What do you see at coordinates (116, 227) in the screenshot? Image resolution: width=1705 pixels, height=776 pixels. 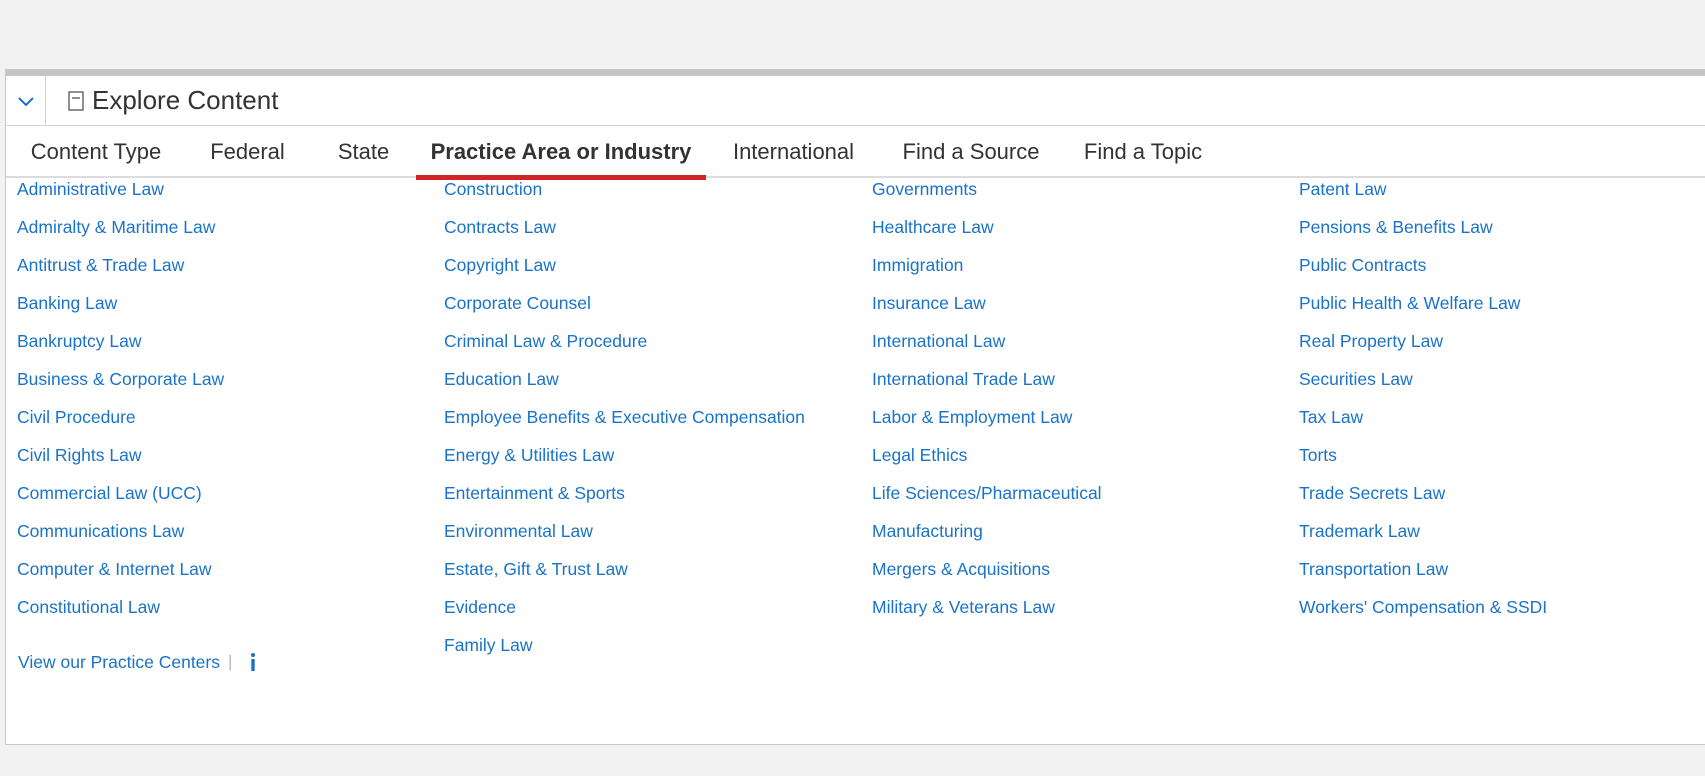 I see `link-admiralty-maritime-law: Admiralty & Maritime Law` at bounding box center [116, 227].